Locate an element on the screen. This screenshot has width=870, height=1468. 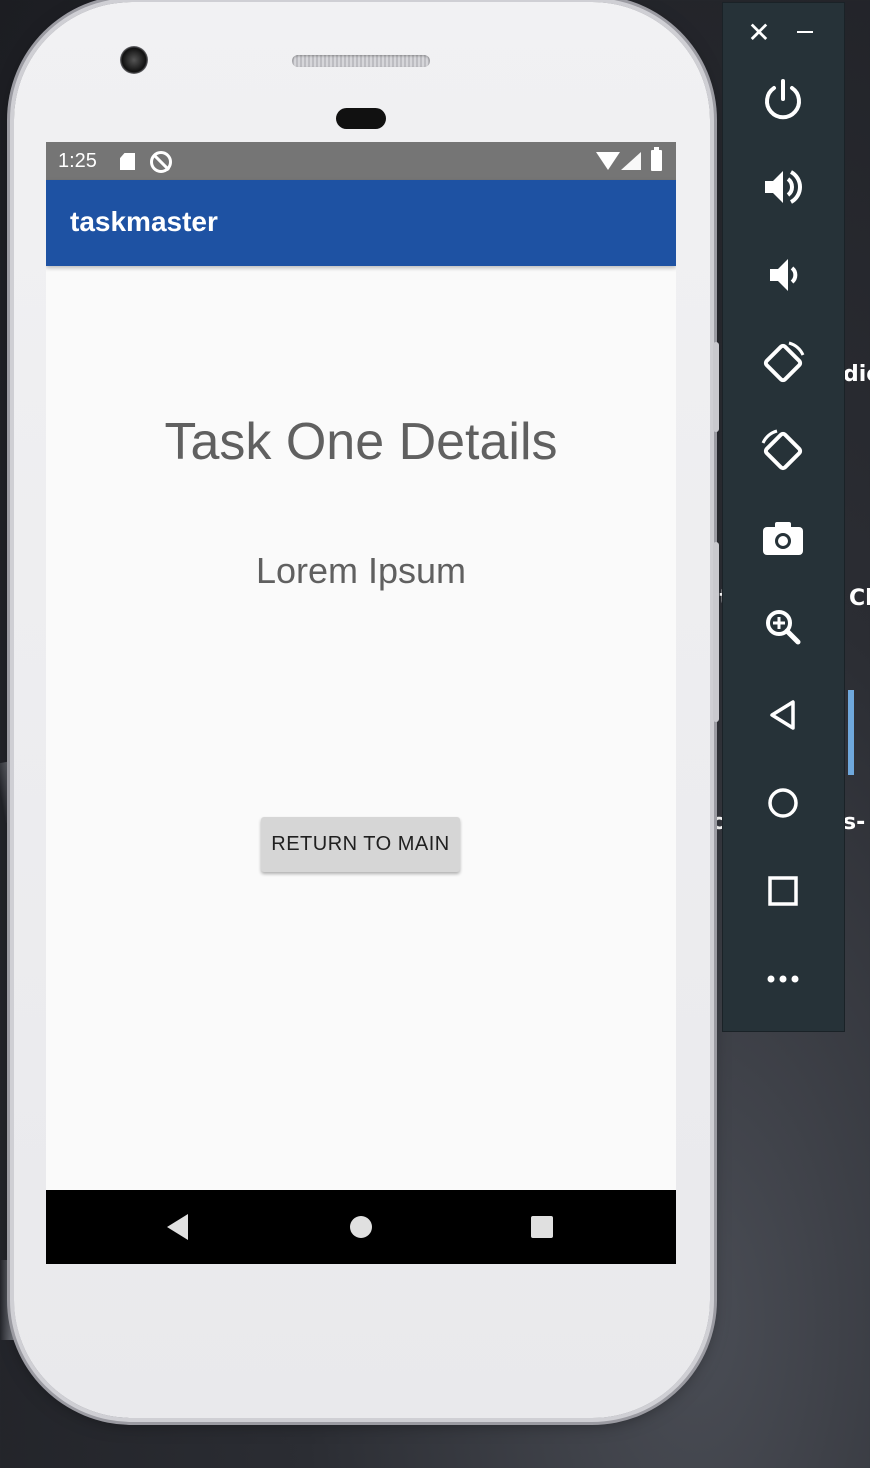
do-not-disturb-icon is located at coordinates (161, 162).